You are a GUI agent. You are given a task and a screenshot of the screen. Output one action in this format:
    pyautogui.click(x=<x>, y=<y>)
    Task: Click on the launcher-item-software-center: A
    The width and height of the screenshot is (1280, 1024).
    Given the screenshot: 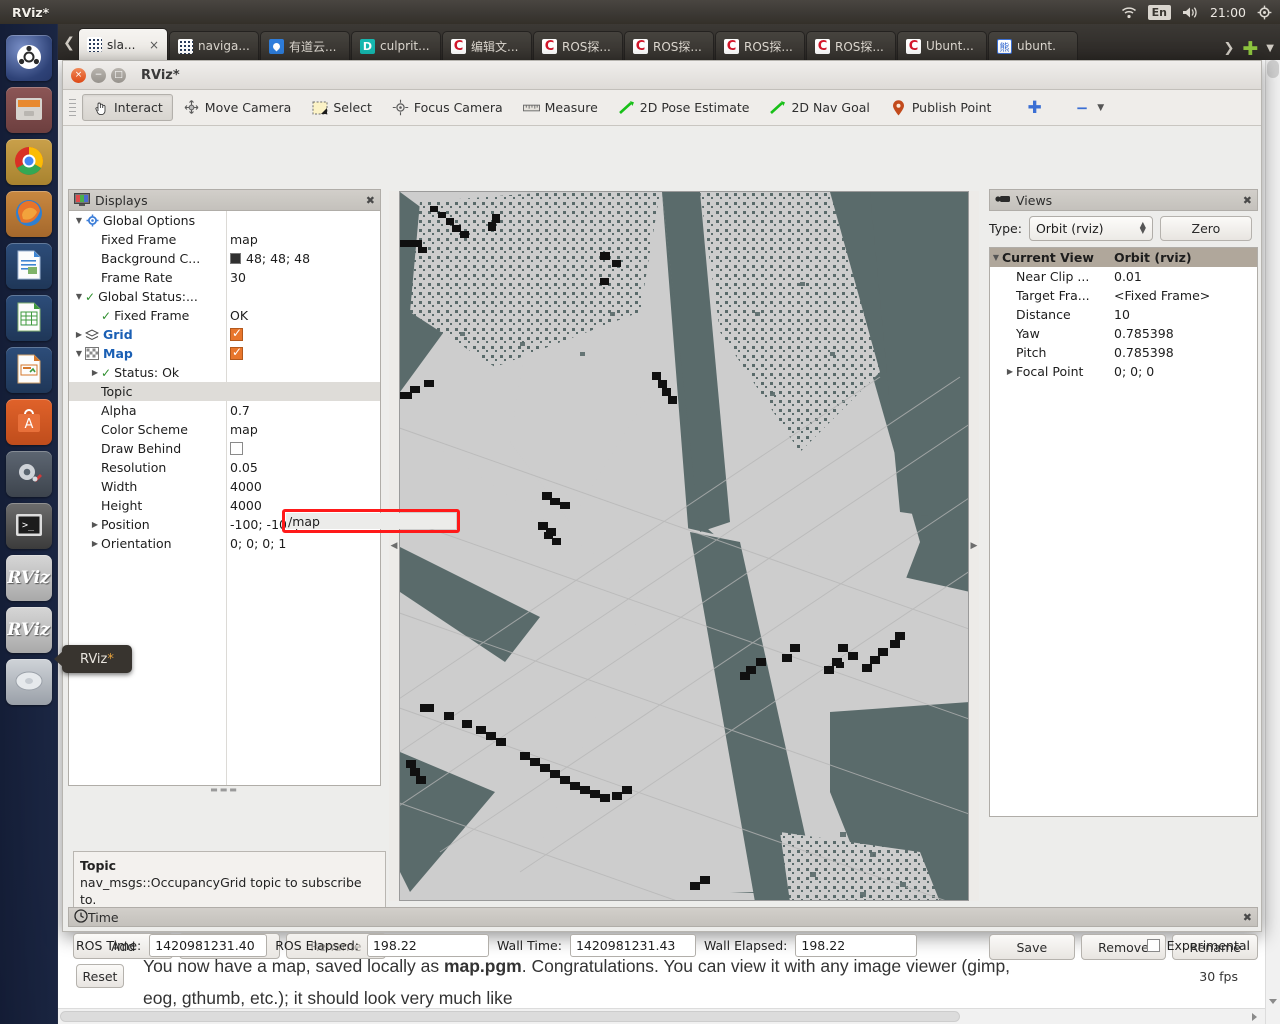 What is the action you would take?
    pyautogui.click(x=28, y=422)
    